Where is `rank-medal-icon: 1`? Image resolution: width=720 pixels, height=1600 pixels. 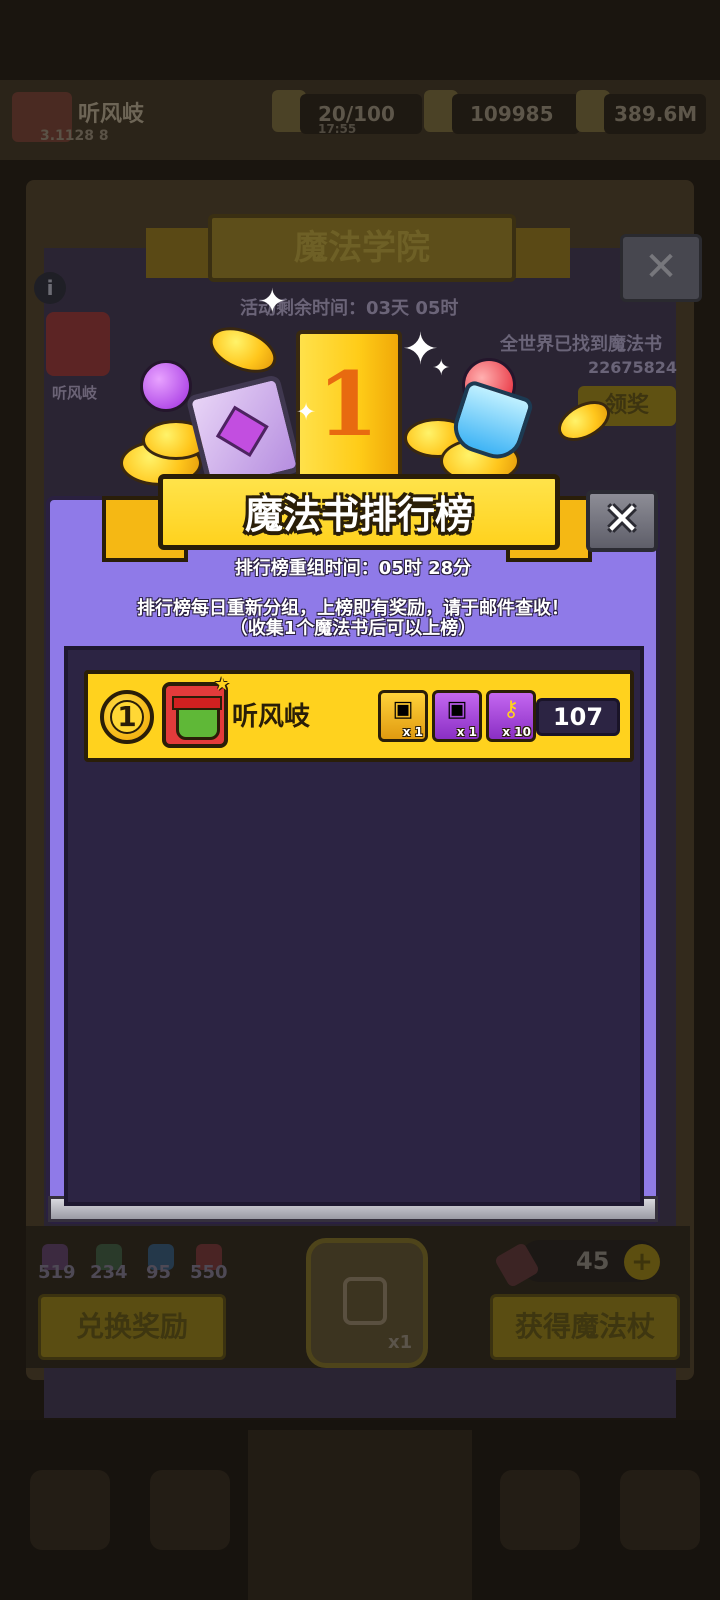
rank-medal-icon: 1 is located at coordinates (127, 717).